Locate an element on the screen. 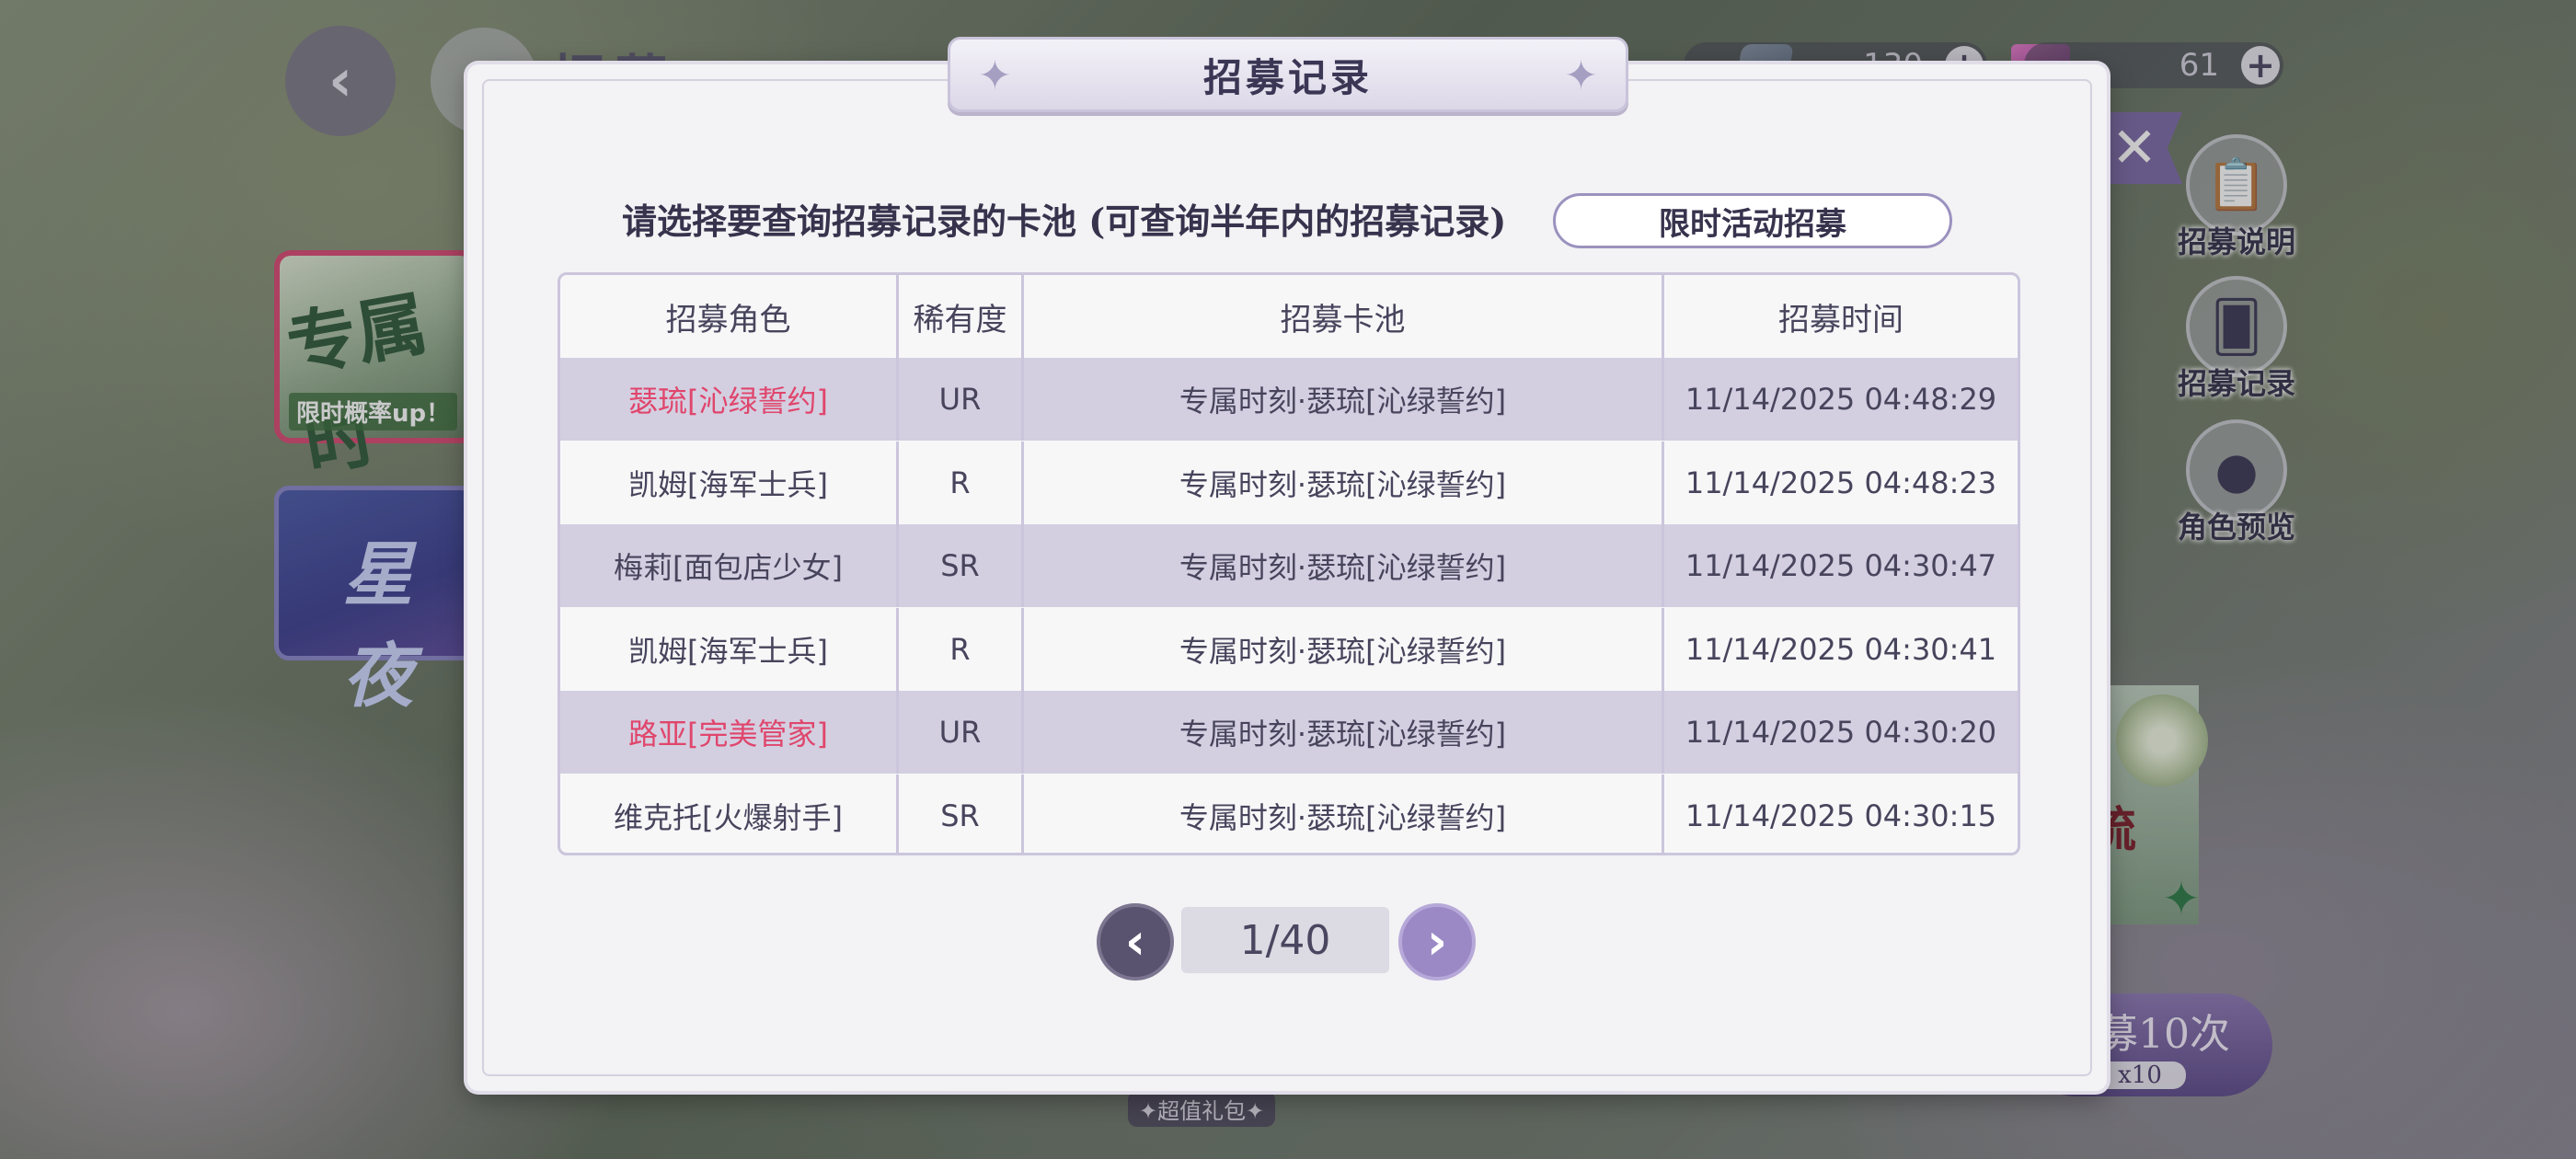 This screenshot has height=1159, width=2576. row-character: 路亚[完美管家] is located at coordinates (729, 732).